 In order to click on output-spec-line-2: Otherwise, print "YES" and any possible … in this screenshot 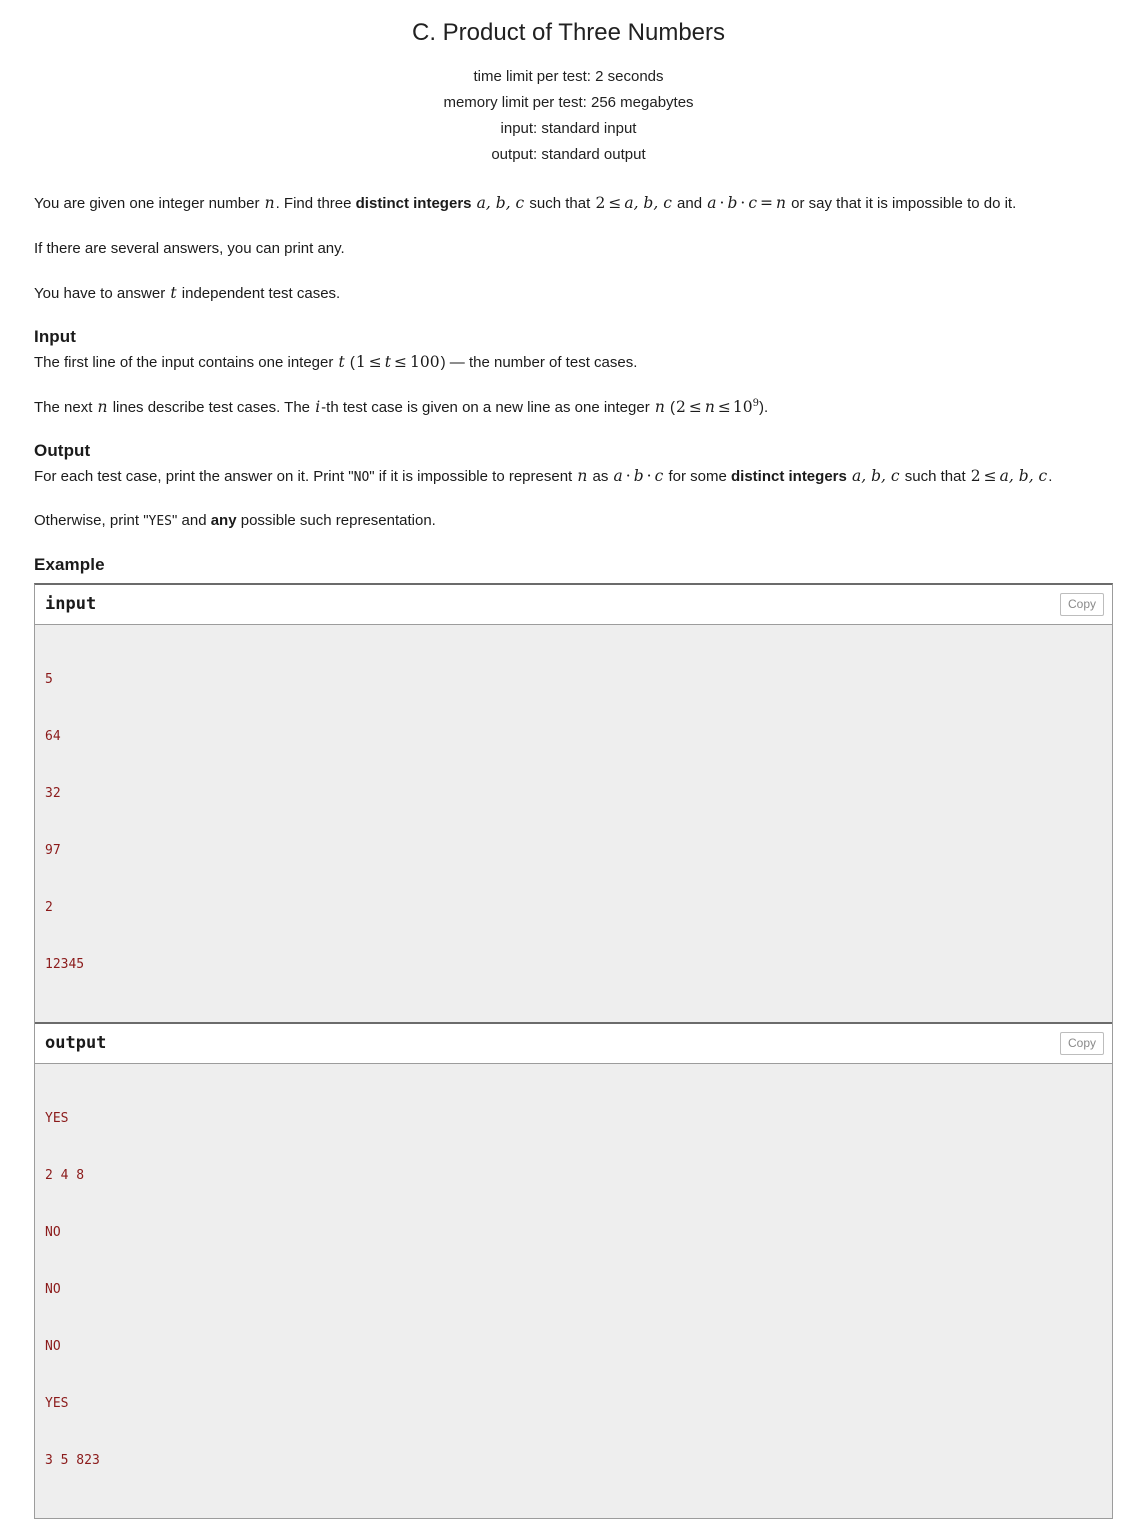, I will do `click(573, 521)`.